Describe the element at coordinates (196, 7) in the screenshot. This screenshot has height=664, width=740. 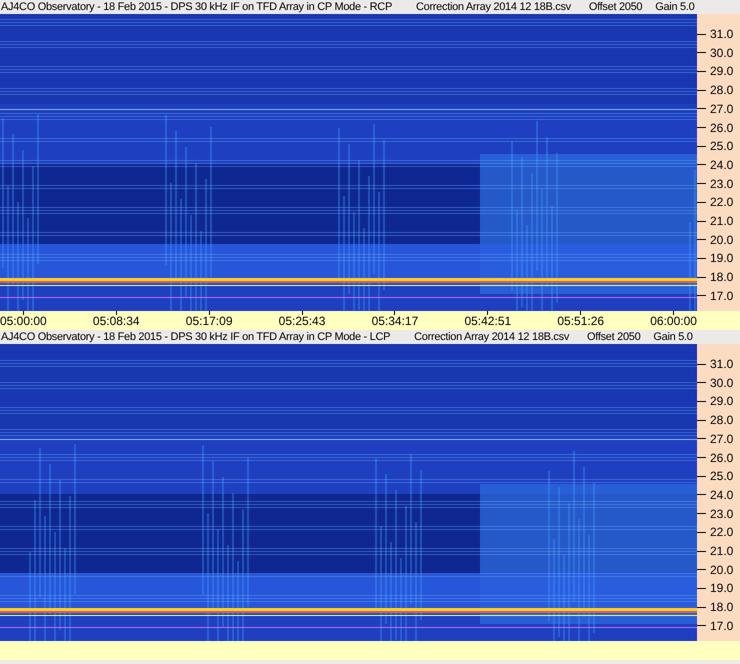
I see `panel-title: AJ4CO Observatory - 18 Feb 2015 - DPS 30 kHz IF on TFD Array in CP Mode - RCP` at that location.